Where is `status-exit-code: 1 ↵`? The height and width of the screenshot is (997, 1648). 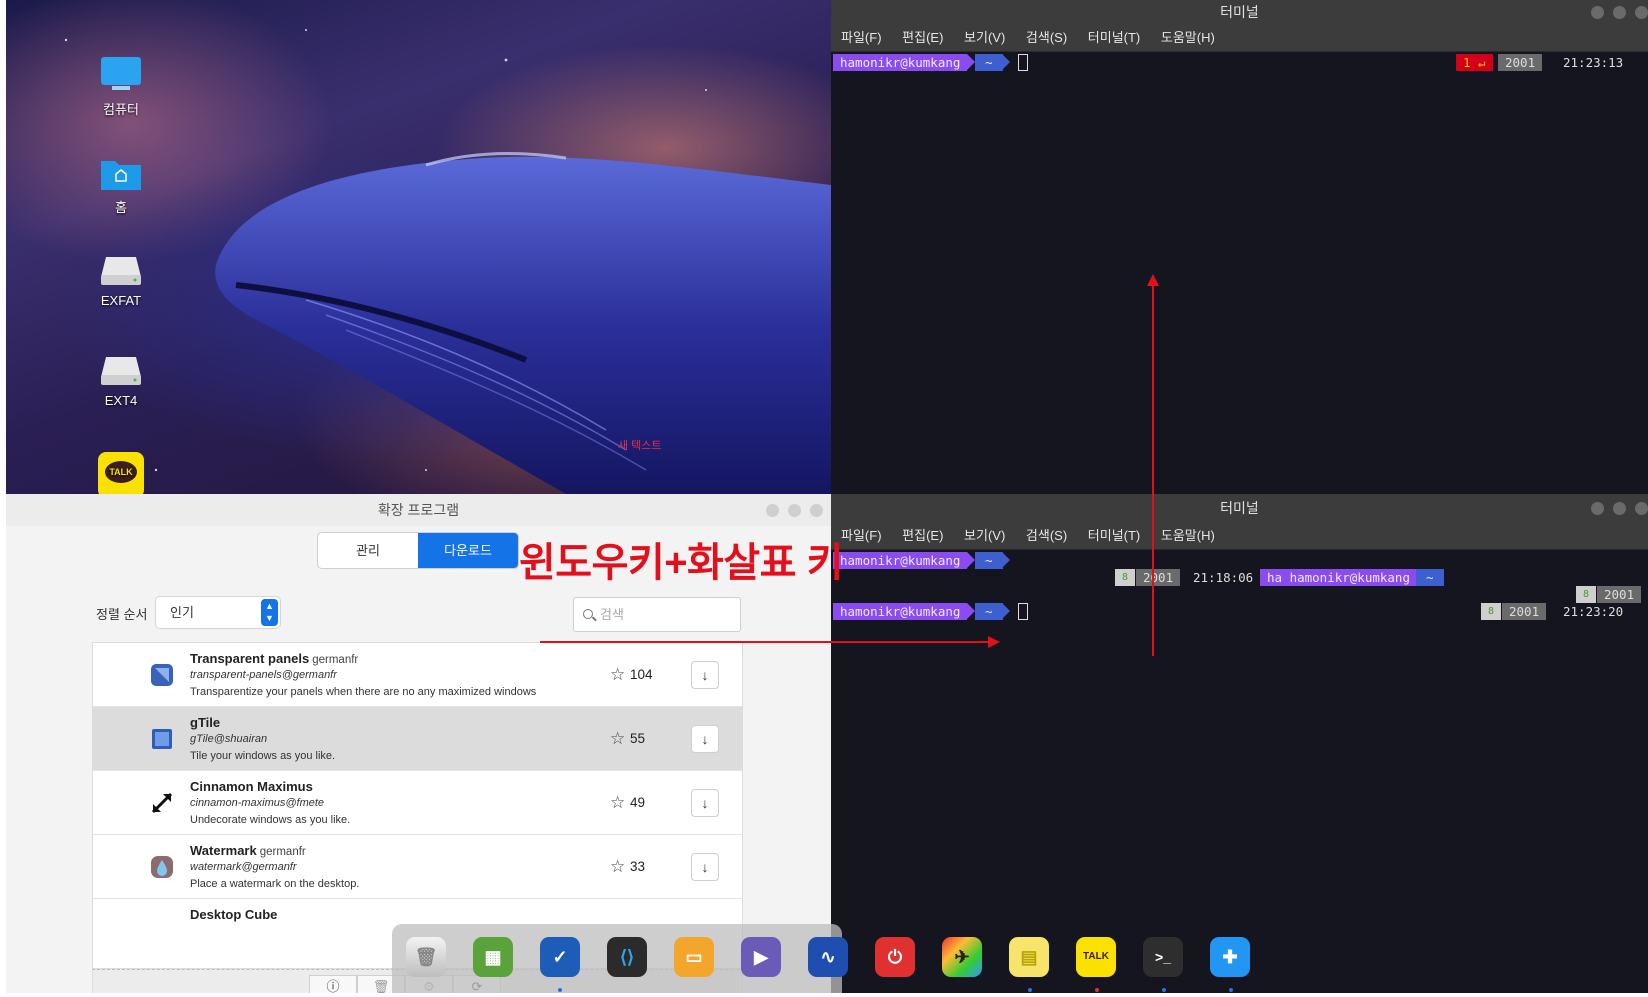 status-exit-code: 1 ↵ is located at coordinates (1474, 62).